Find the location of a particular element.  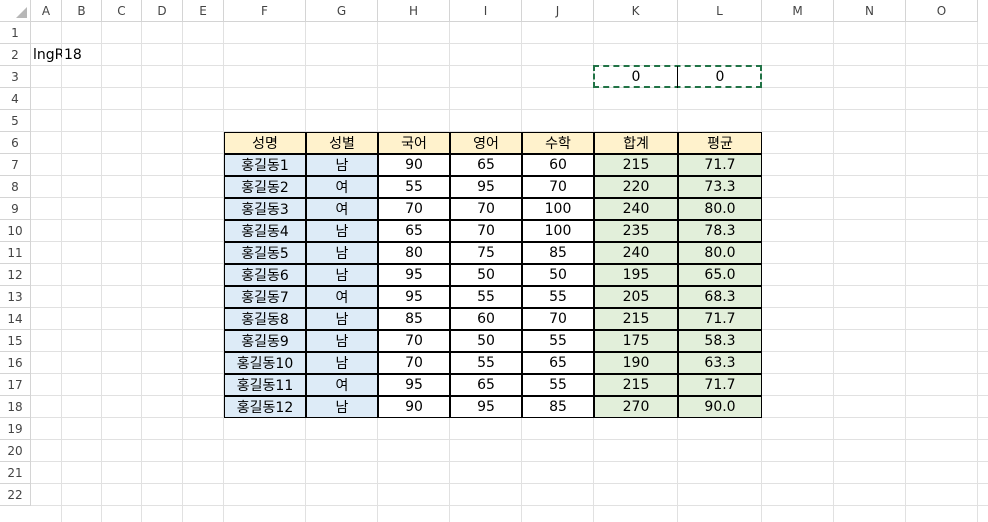

row-header-18: 18 is located at coordinates (15, 407).